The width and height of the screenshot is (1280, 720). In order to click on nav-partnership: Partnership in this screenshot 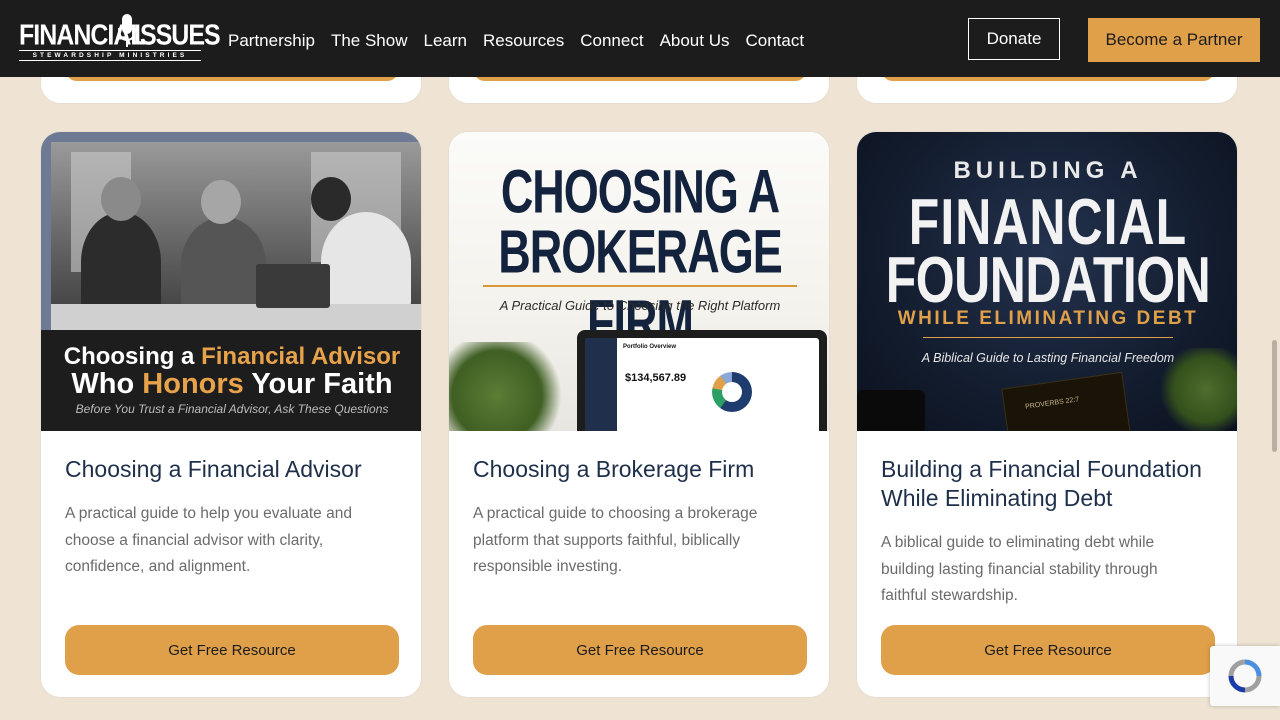, I will do `click(271, 41)`.